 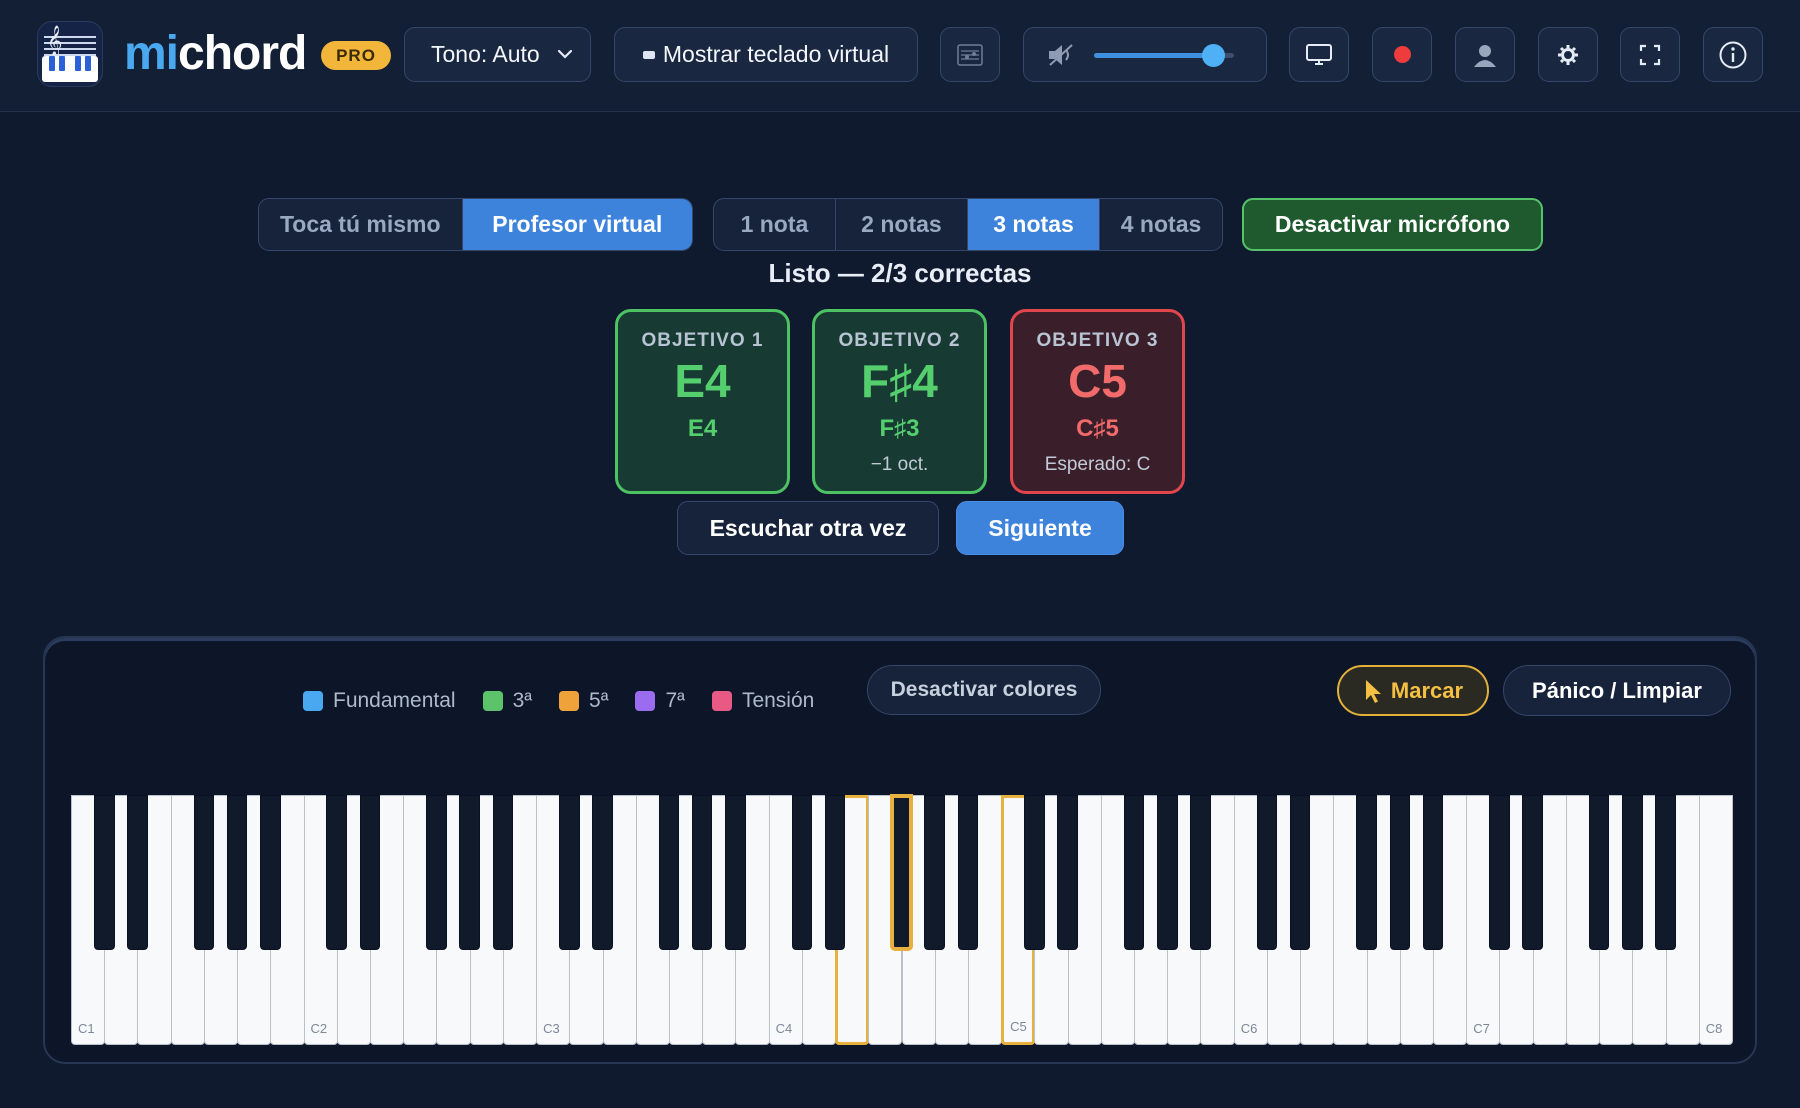 I want to click on octave-label: C8, so click(x=1714, y=1028).